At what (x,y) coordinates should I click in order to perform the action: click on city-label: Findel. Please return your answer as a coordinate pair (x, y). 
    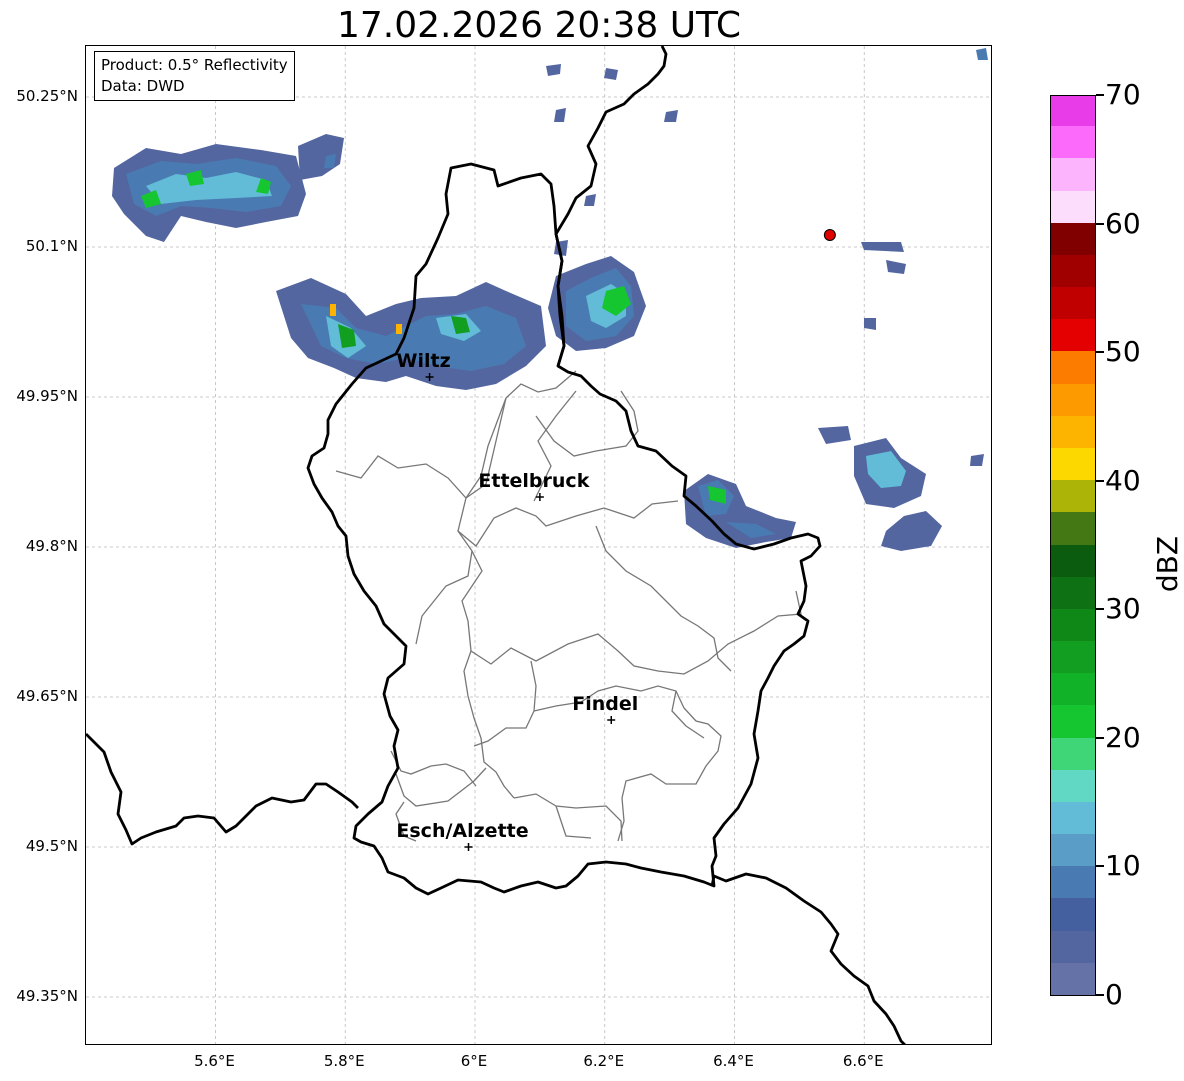
    Looking at the image, I should click on (605, 704).